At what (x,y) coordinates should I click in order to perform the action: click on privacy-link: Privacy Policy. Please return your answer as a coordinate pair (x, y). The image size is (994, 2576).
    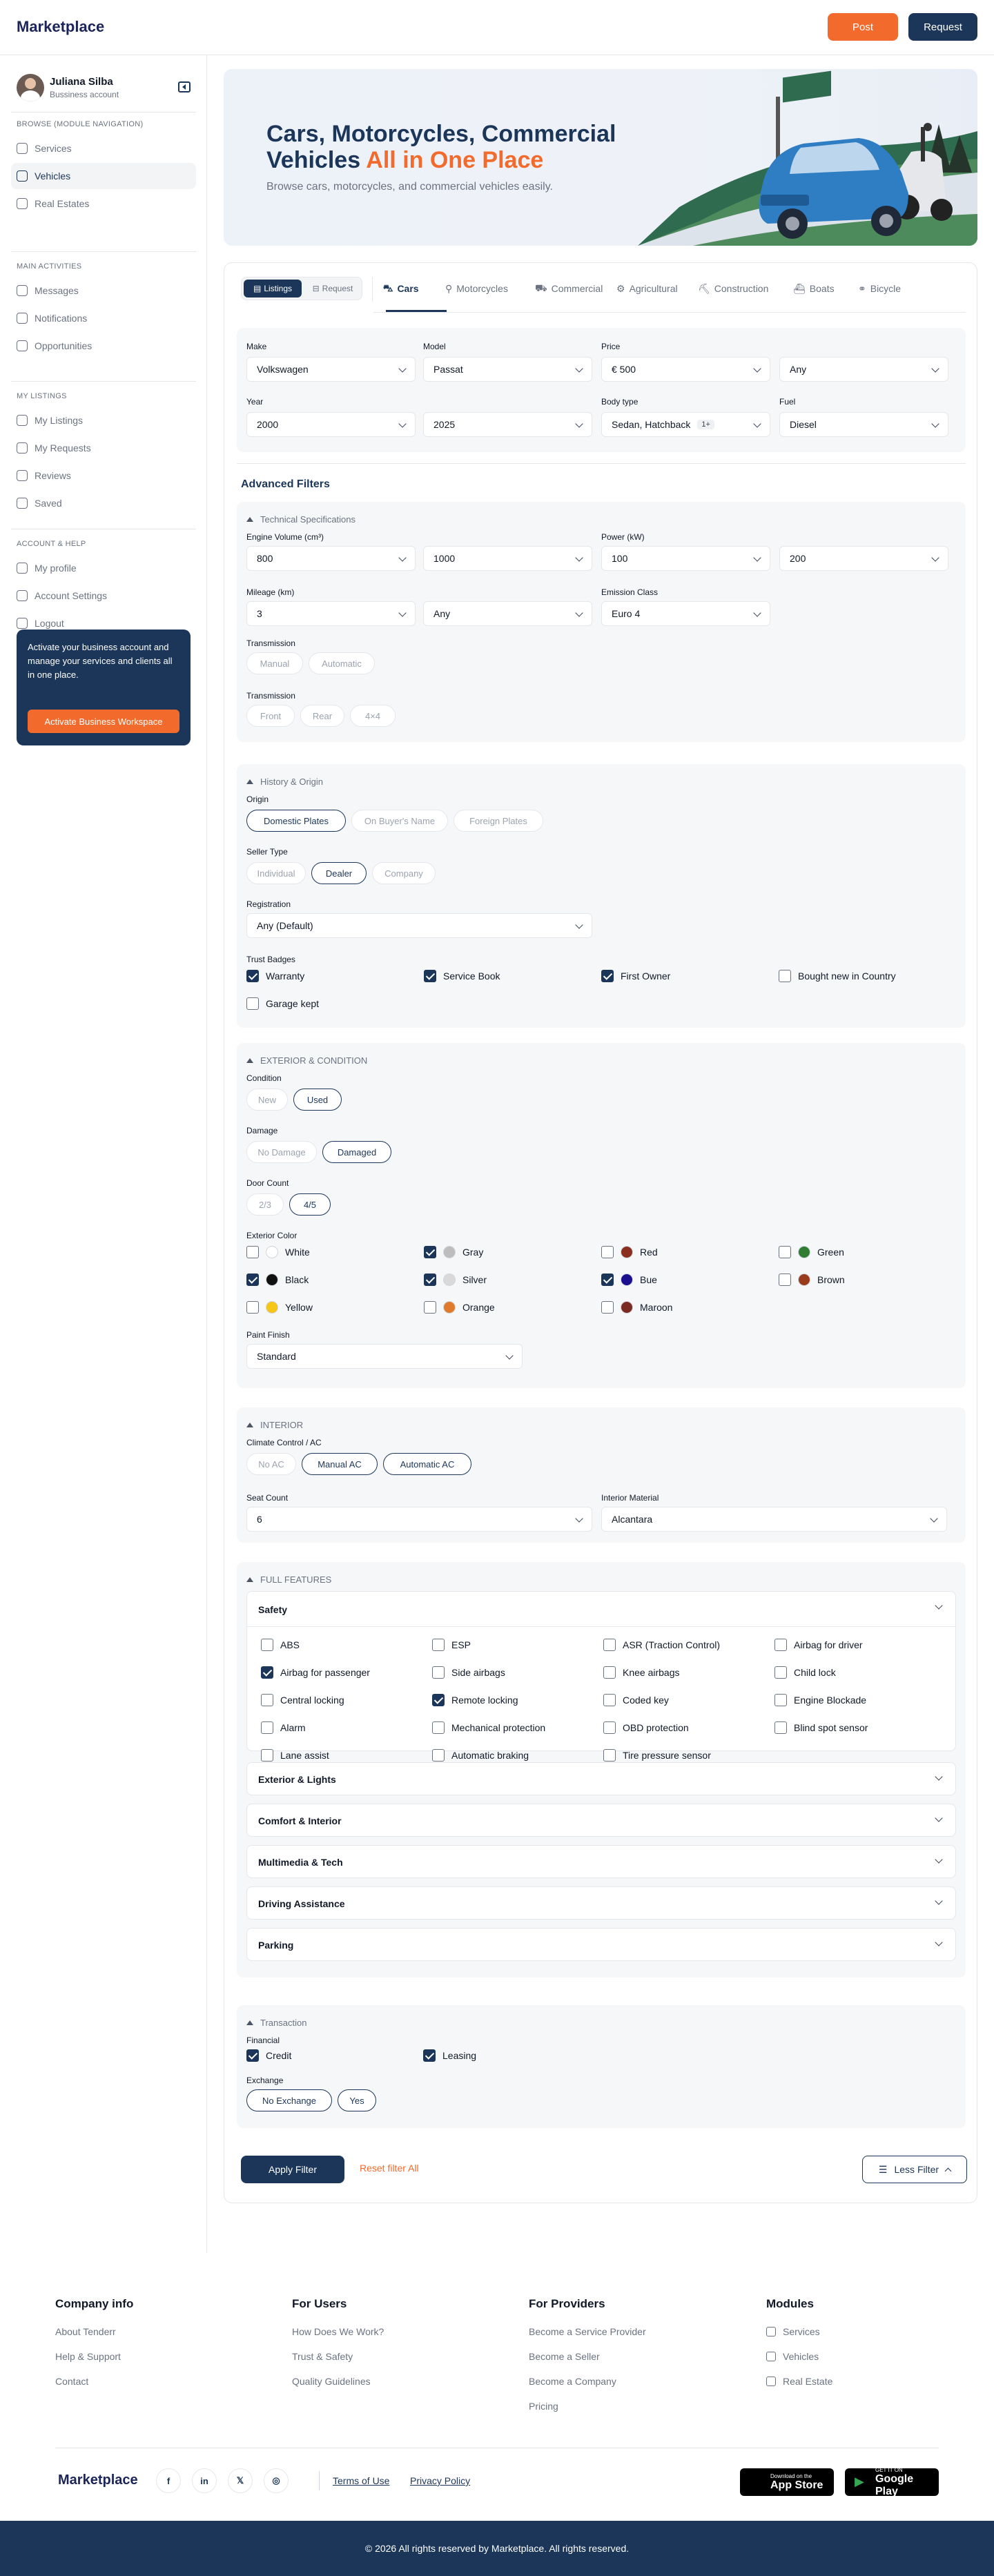
    Looking at the image, I should click on (440, 2480).